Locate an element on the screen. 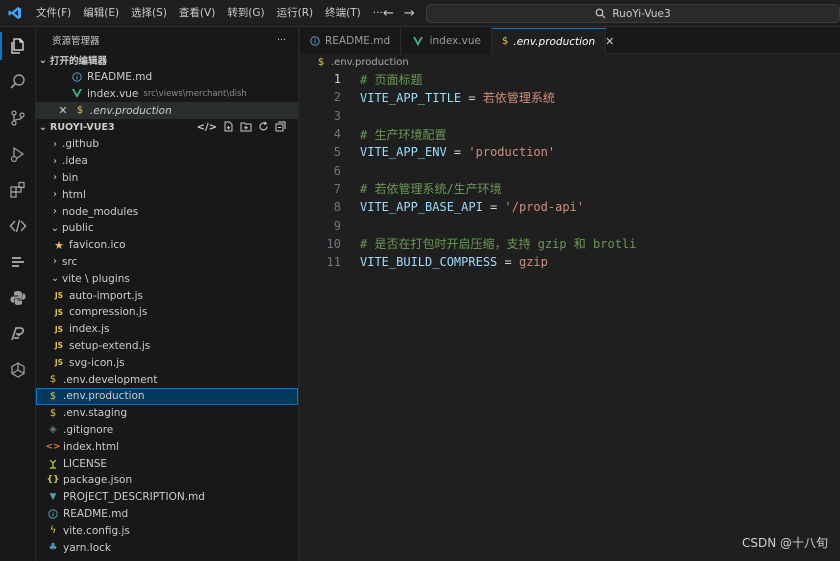  tree-file-gitignore: ◈ .gitignore is located at coordinates (167, 430).